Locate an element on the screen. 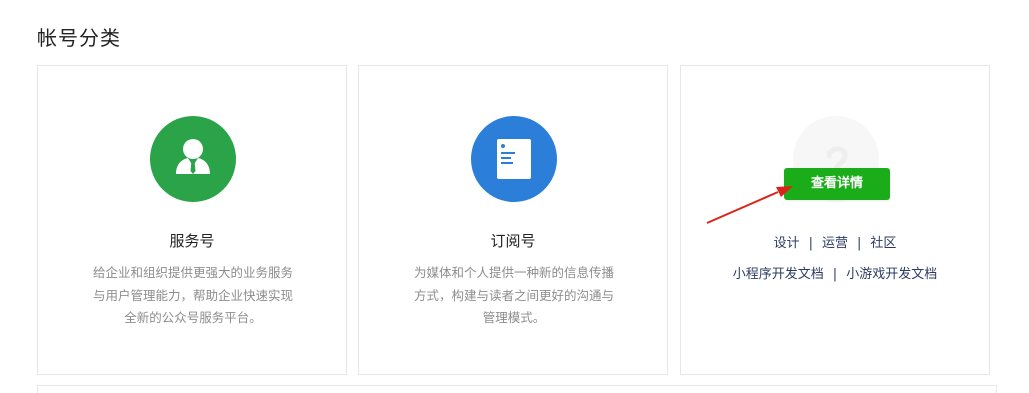  mini-program-docs-row: 小程序开发文档 | 小游戏开发文档 is located at coordinates (835, 272).